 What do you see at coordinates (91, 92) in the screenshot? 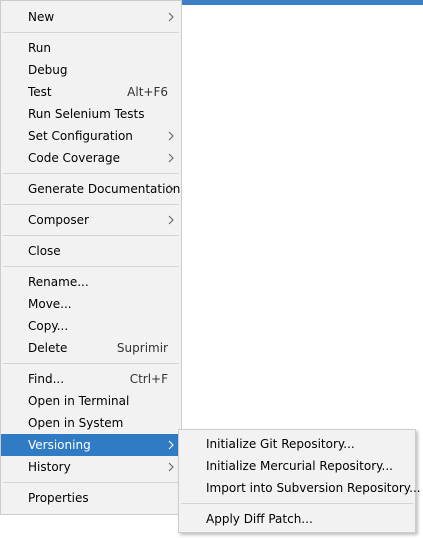
I see `menu-item-test: Test Alt+F6` at bounding box center [91, 92].